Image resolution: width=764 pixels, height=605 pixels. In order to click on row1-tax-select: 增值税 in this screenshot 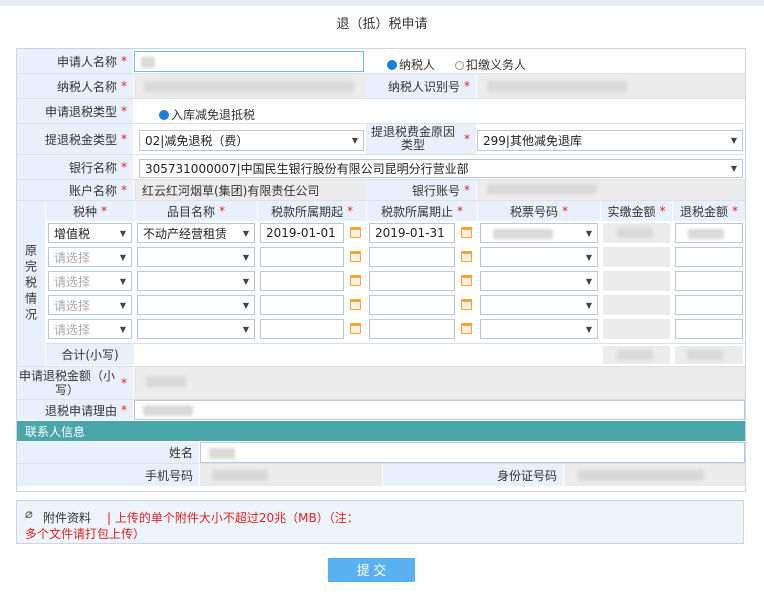, I will do `click(90, 233)`.